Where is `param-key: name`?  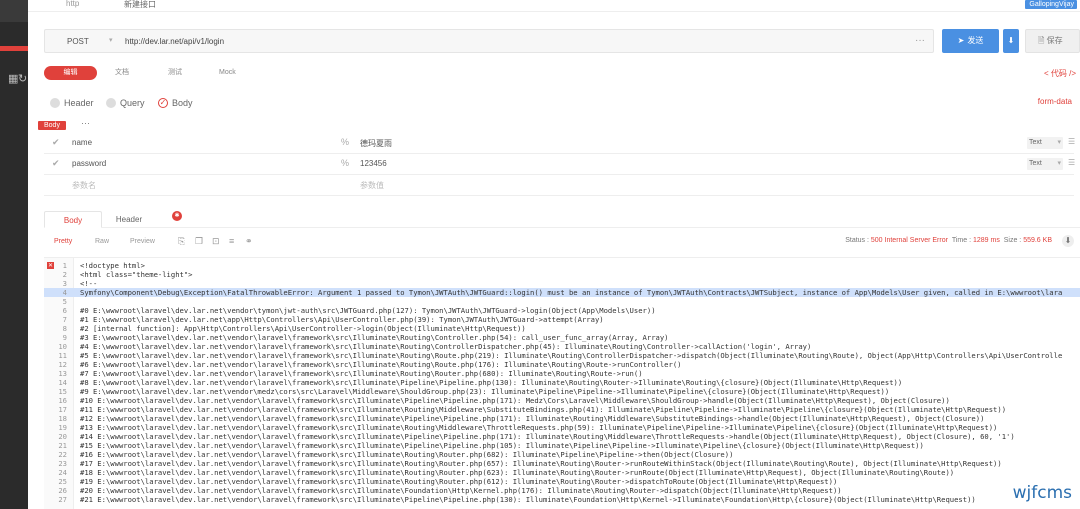 param-key: name is located at coordinates (82, 142).